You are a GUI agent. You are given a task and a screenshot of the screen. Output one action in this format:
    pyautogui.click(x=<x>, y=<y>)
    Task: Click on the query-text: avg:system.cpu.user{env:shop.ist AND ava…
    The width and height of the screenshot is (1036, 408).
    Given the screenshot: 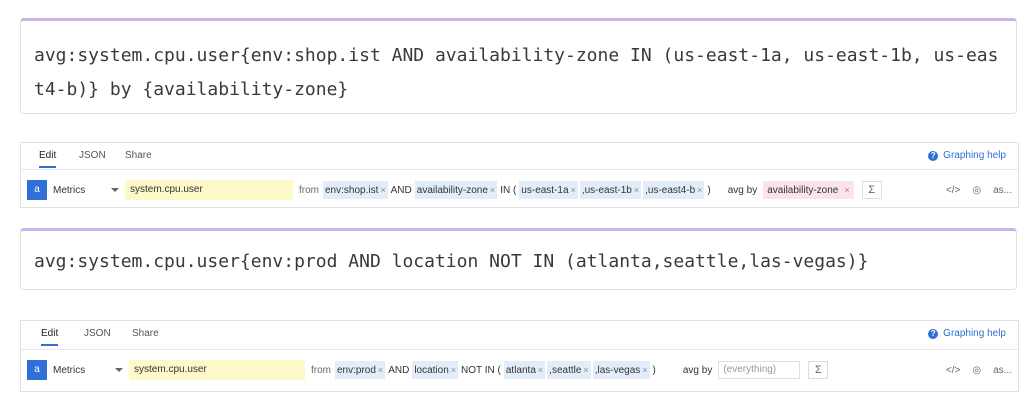 What is the action you would take?
    pyautogui.click(x=516, y=72)
    